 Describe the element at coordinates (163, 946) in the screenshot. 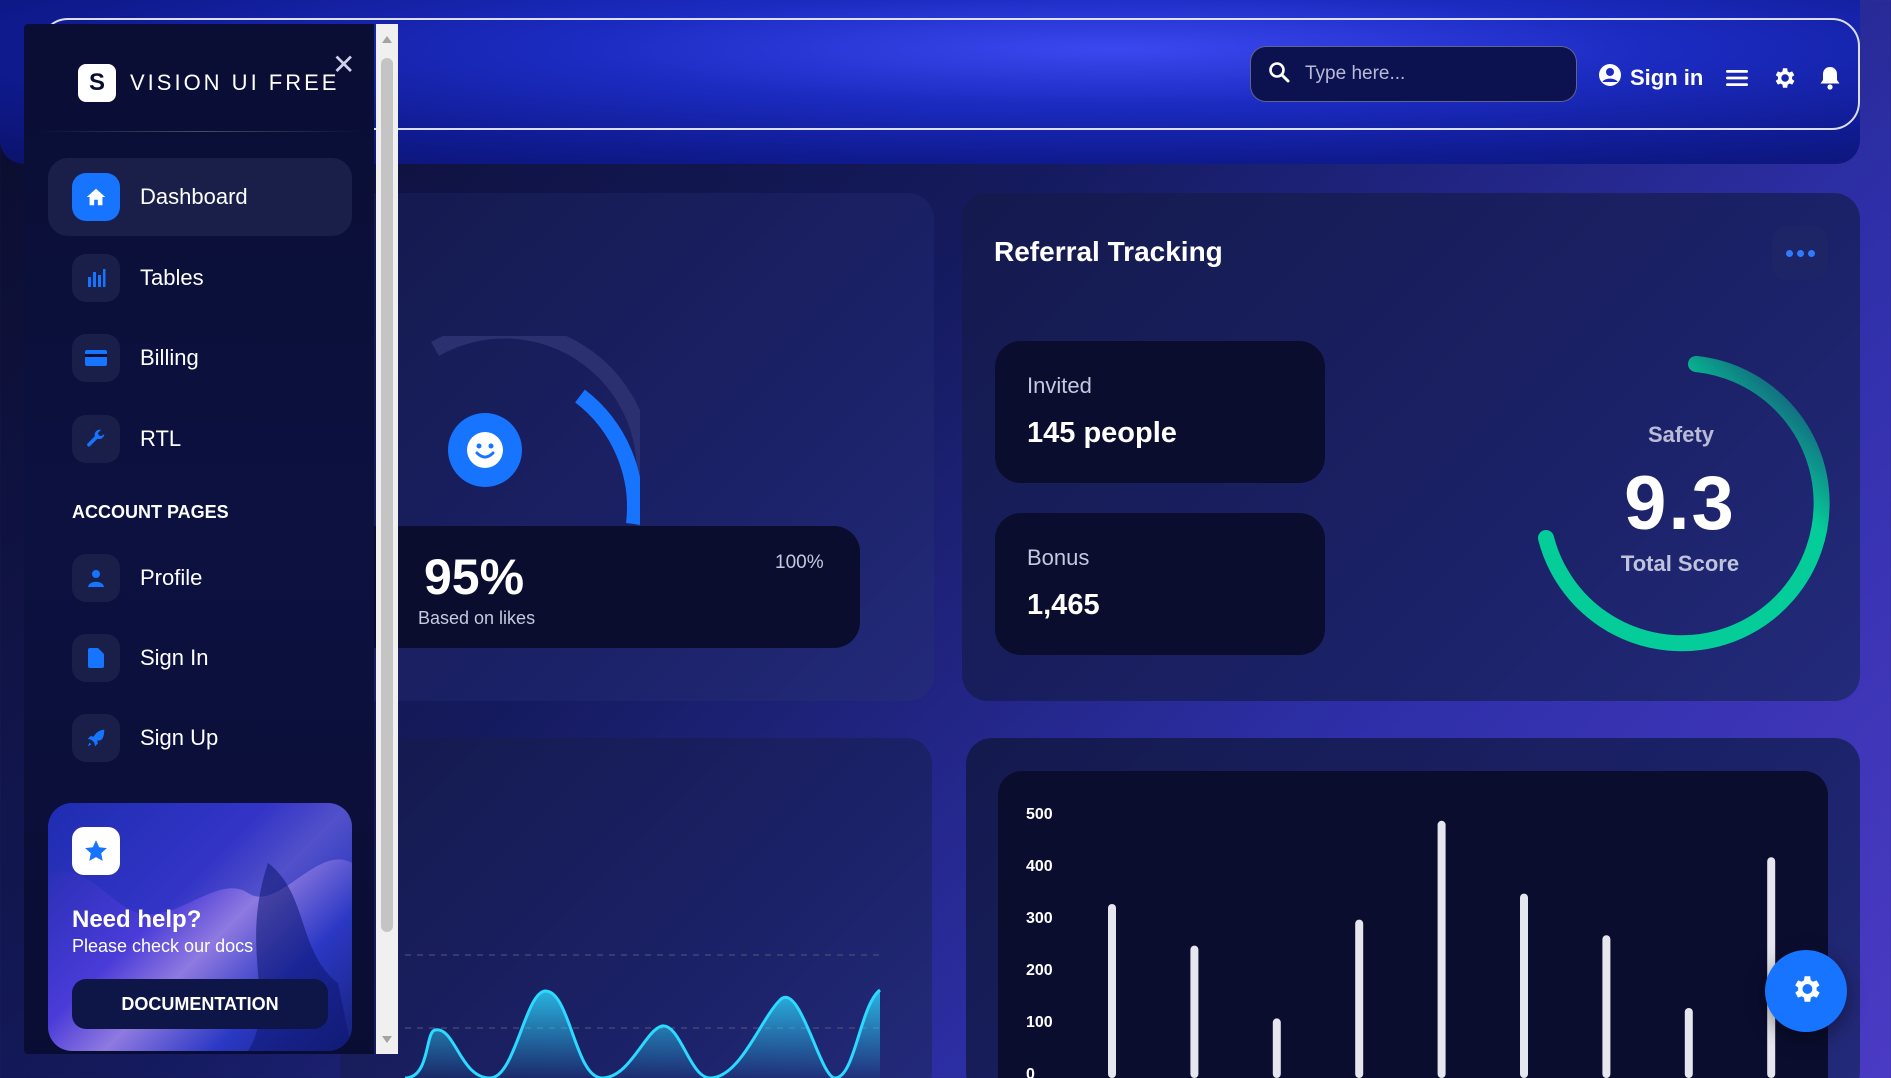

I see `help-subtitle: Please check our docs` at that location.